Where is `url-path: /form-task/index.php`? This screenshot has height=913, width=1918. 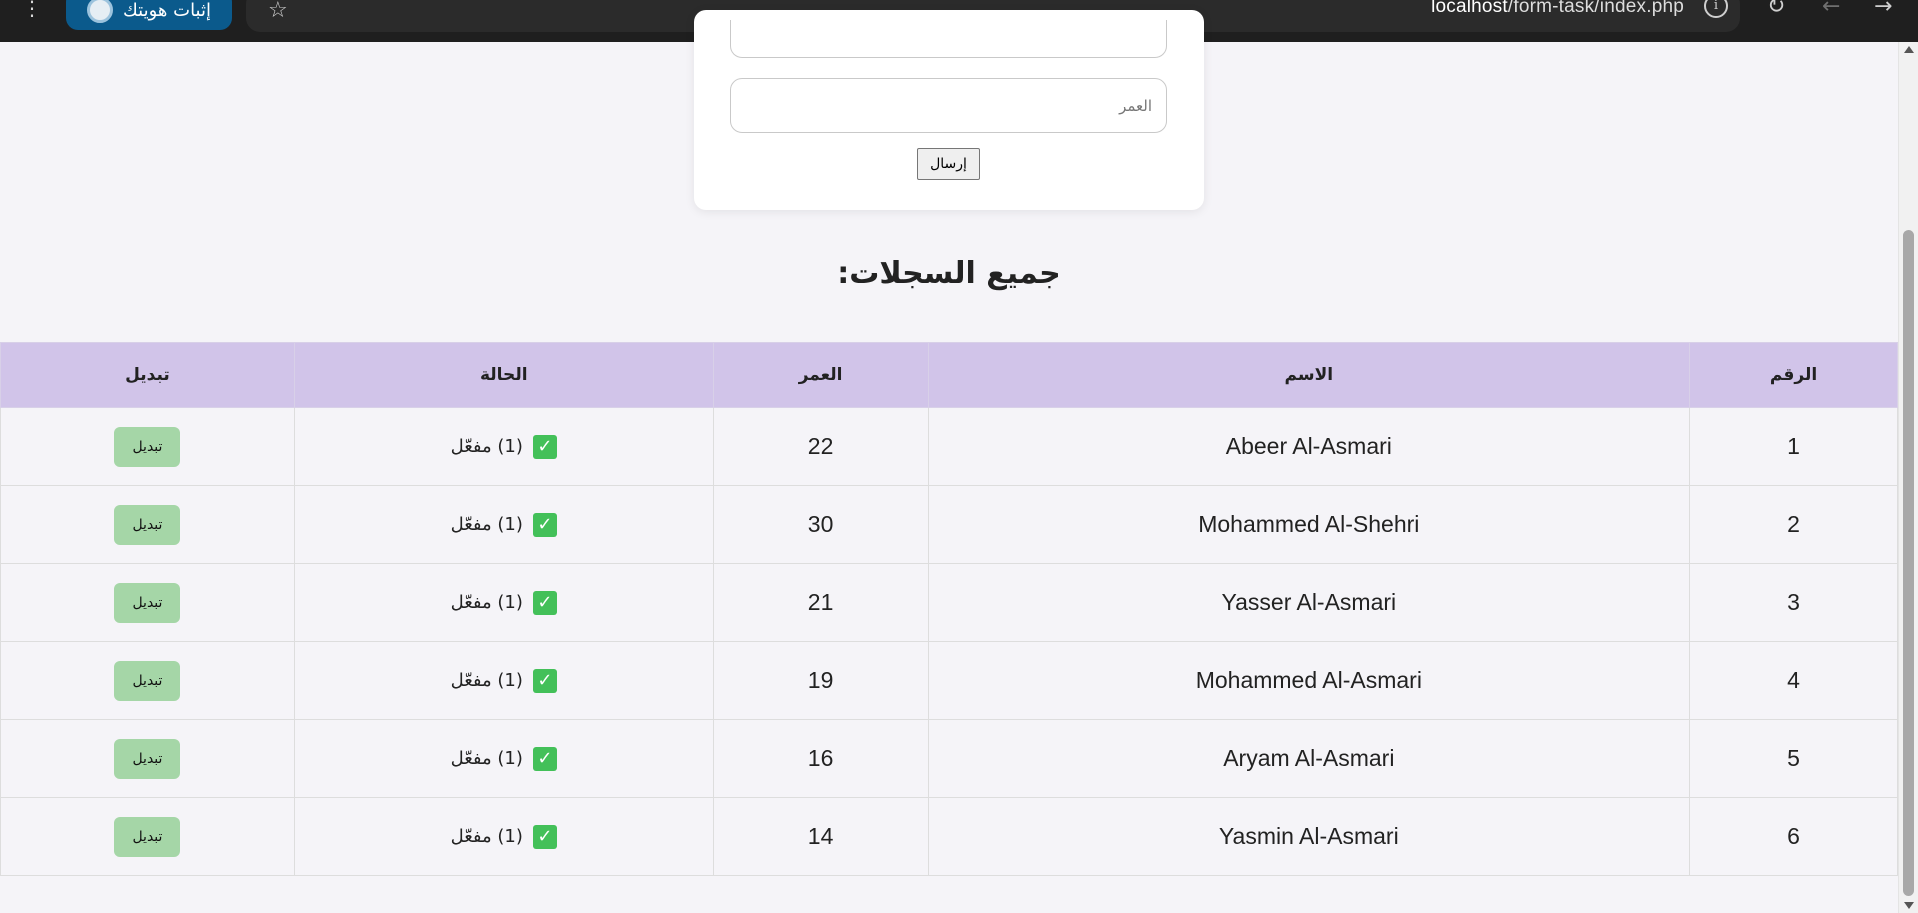
url-path: /form-task/index.php is located at coordinates (1595, 8).